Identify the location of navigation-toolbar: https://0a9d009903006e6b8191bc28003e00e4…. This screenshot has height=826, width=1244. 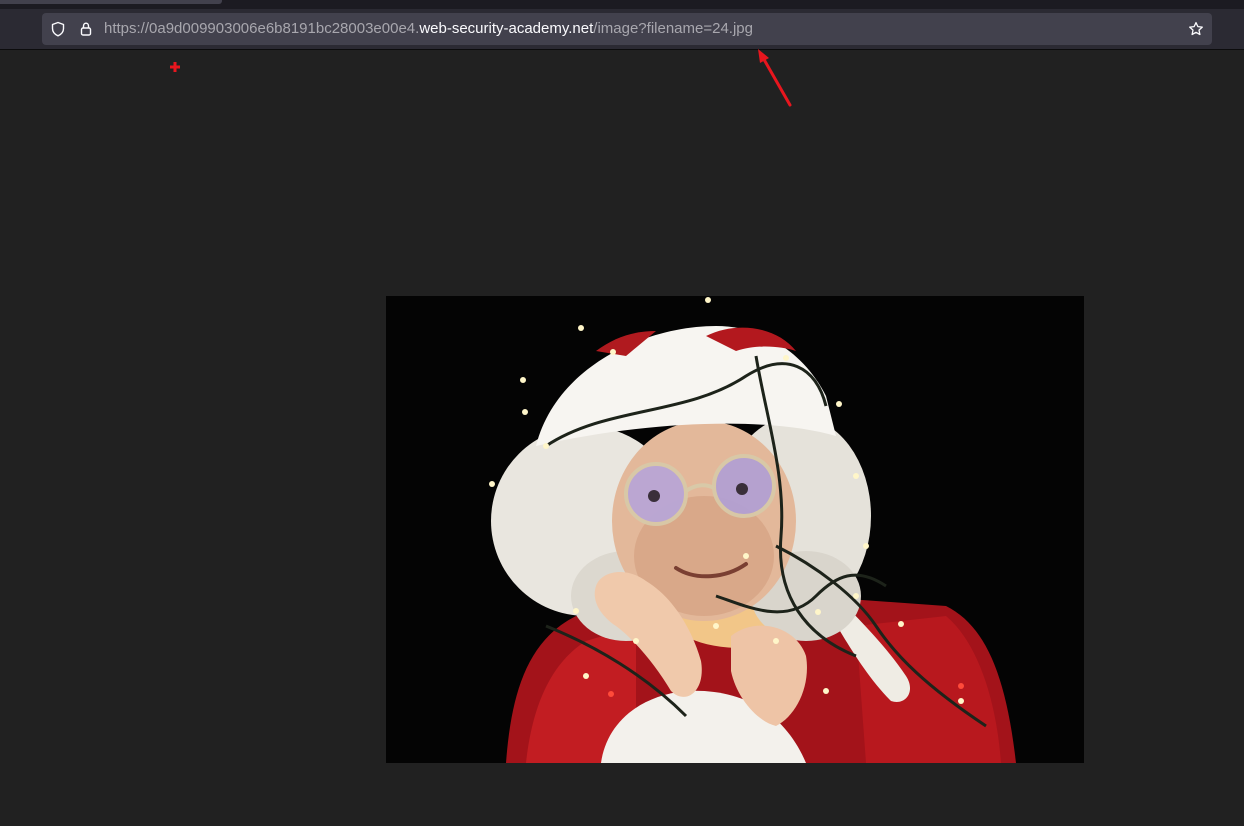
(622, 29).